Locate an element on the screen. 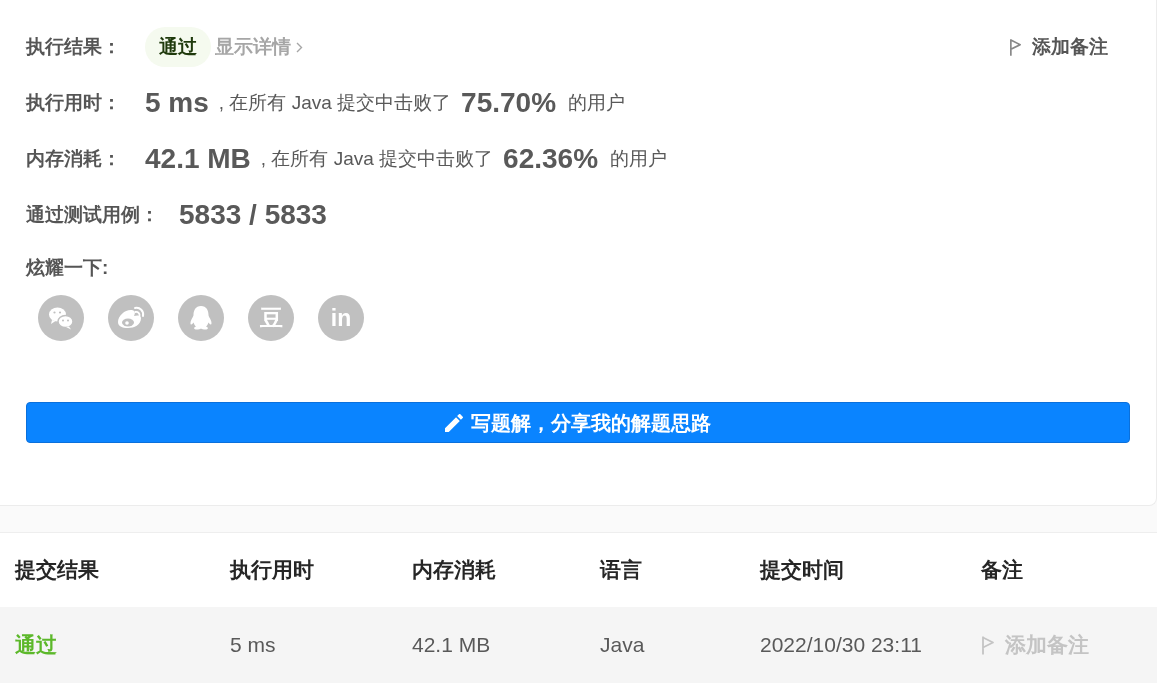 The image size is (1157, 683). stat-label: 执行用时： is located at coordinates (73, 102).